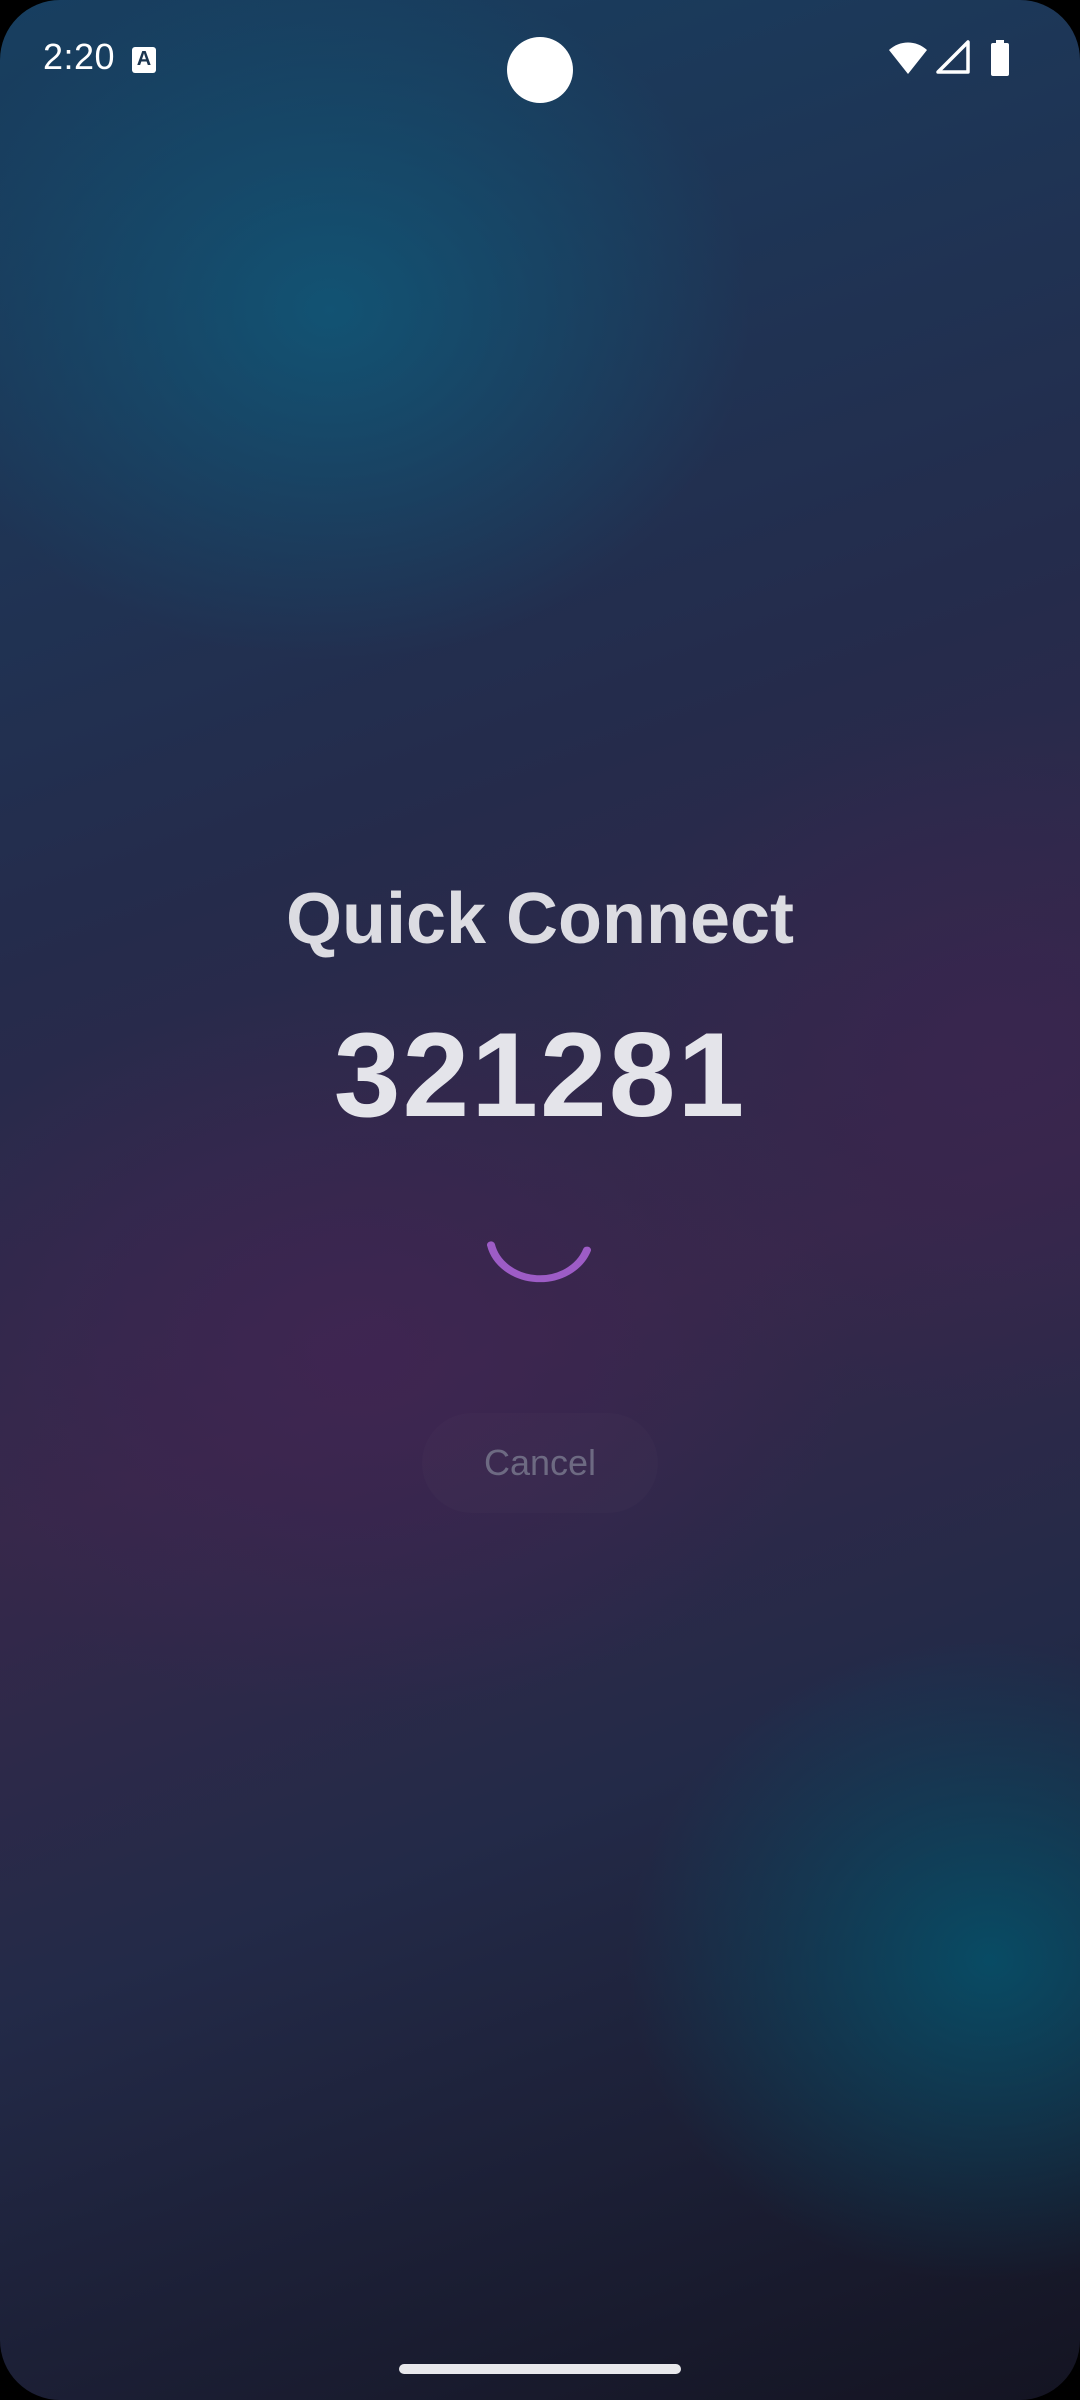 Image resolution: width=1080 pixels, height=2400 pixels. Describe the element at coordinates (540, 1075) in the screenshot. I see `quick-connect-code: 321281` at that location.